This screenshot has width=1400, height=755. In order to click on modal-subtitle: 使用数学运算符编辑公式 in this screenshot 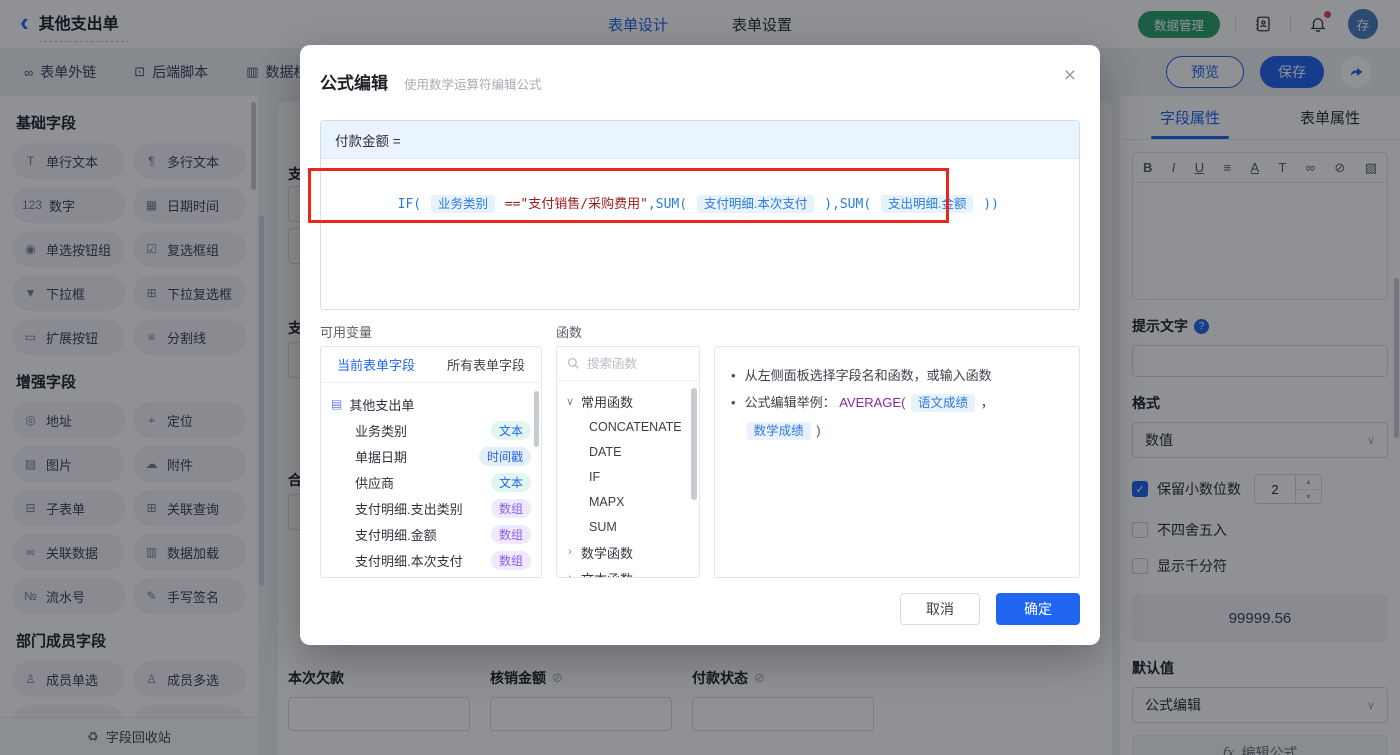, I will do `click(473, 85)`.